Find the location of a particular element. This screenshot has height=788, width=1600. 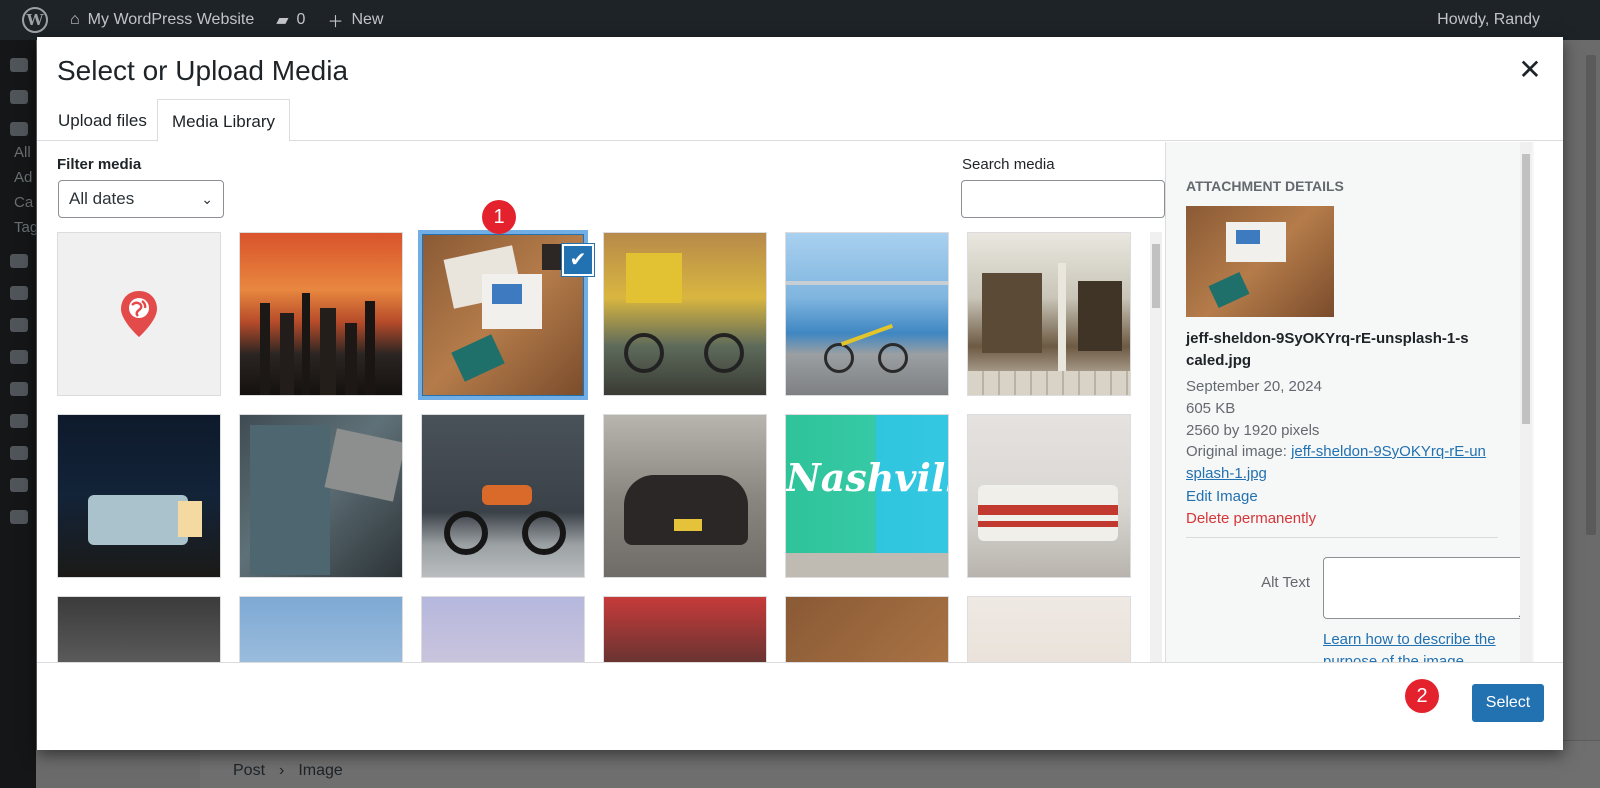

appearance-icon is located at coordinates (19, 357).